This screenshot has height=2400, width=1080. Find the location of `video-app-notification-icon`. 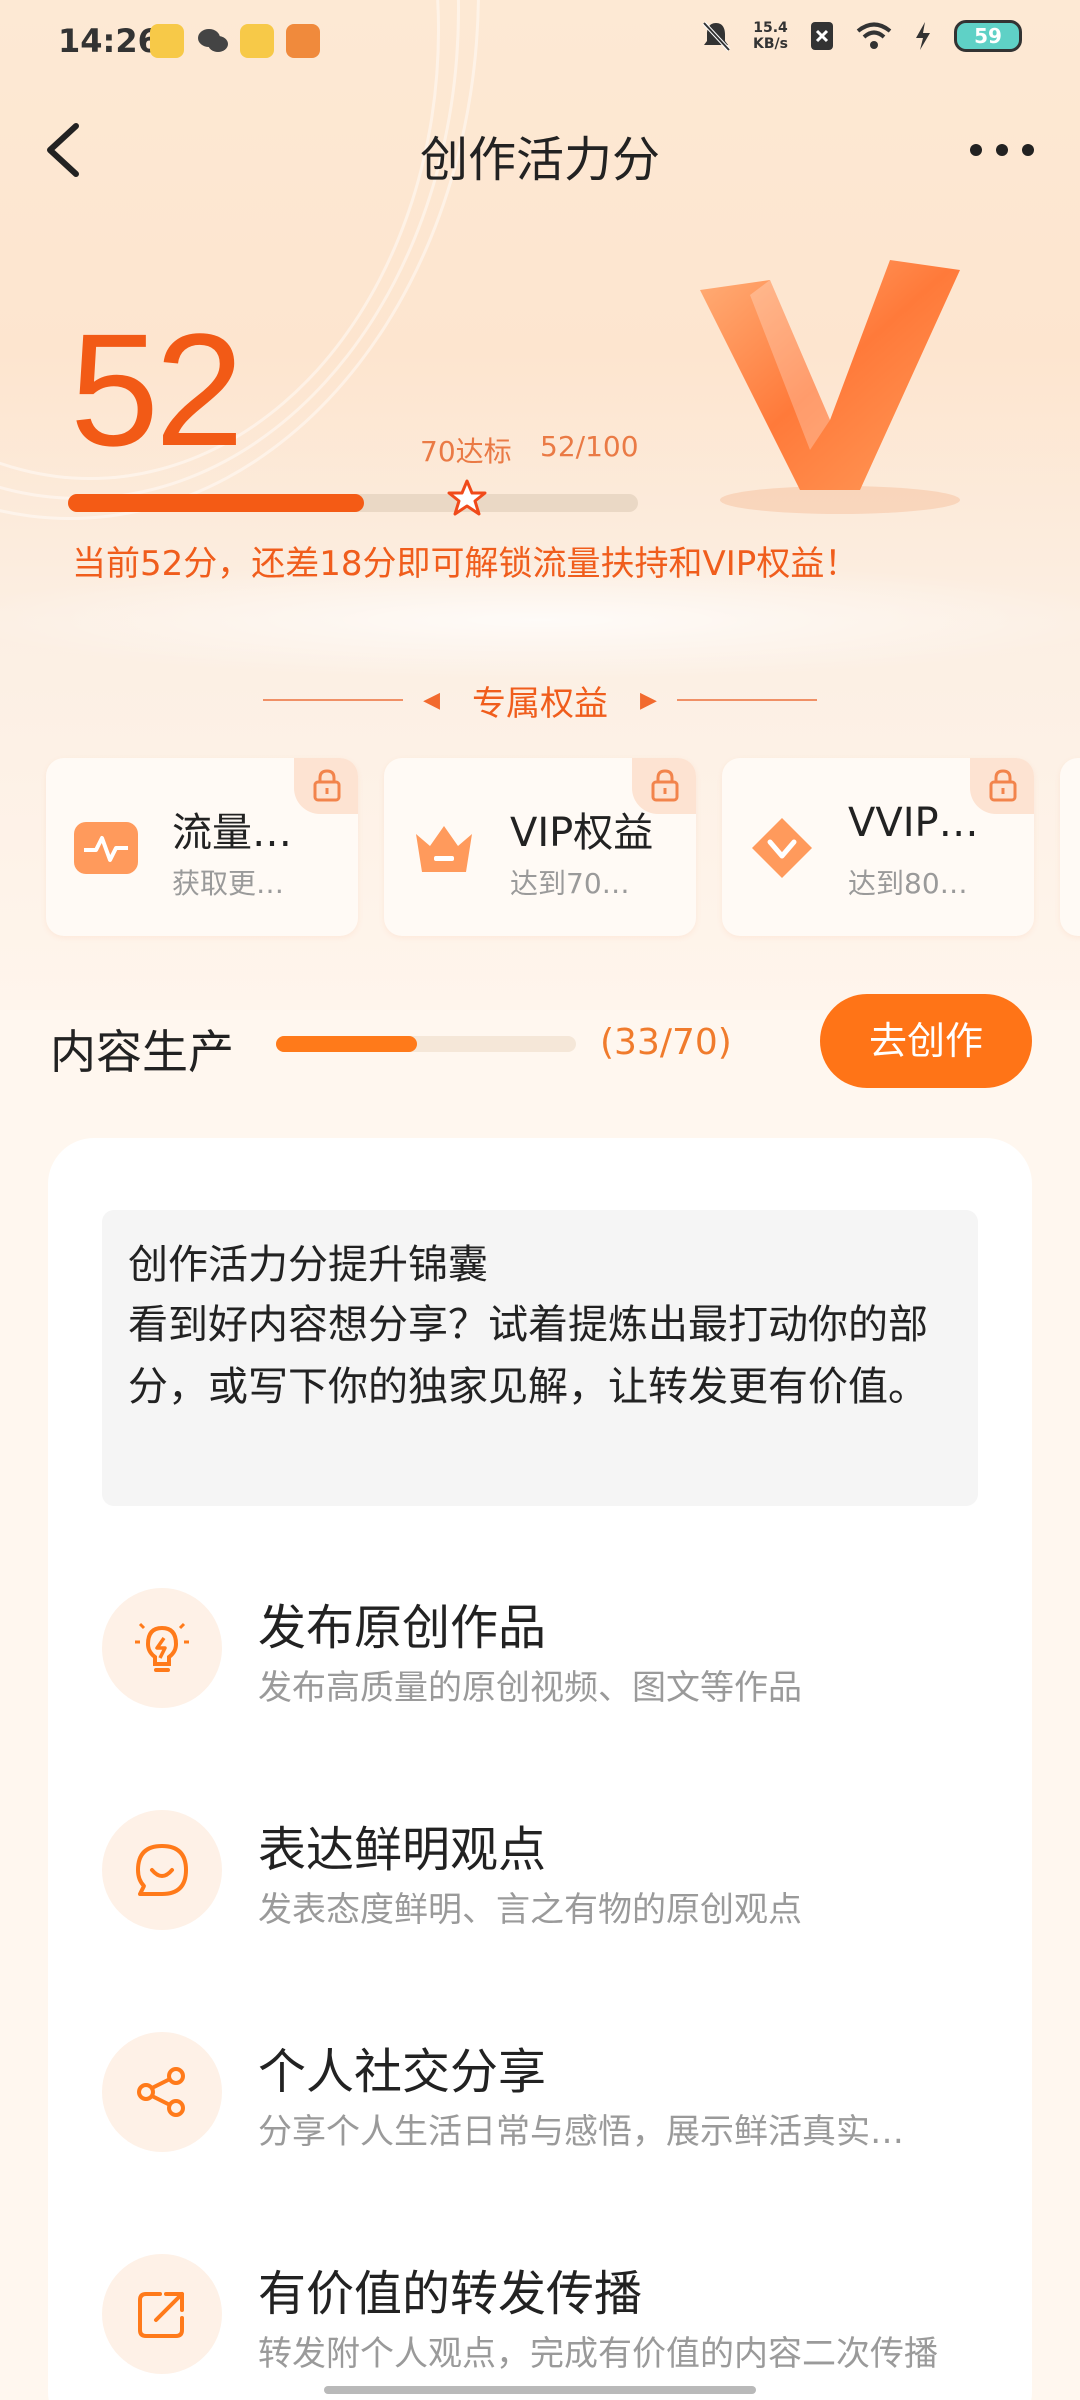

video-app-notification-icon is located at coordinates (303, 41).